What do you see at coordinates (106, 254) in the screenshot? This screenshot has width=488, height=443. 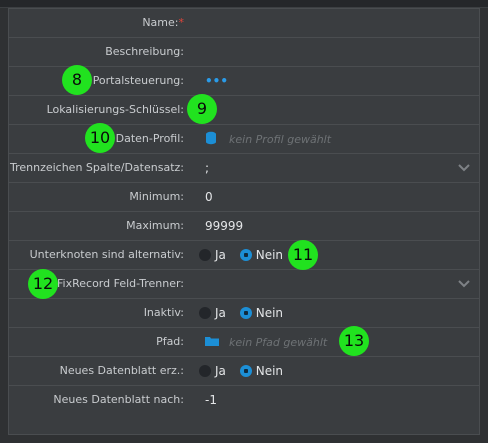 I see `unterknoten-label: Unterknoten sind alternativ:` at bounding box center [106, 254].